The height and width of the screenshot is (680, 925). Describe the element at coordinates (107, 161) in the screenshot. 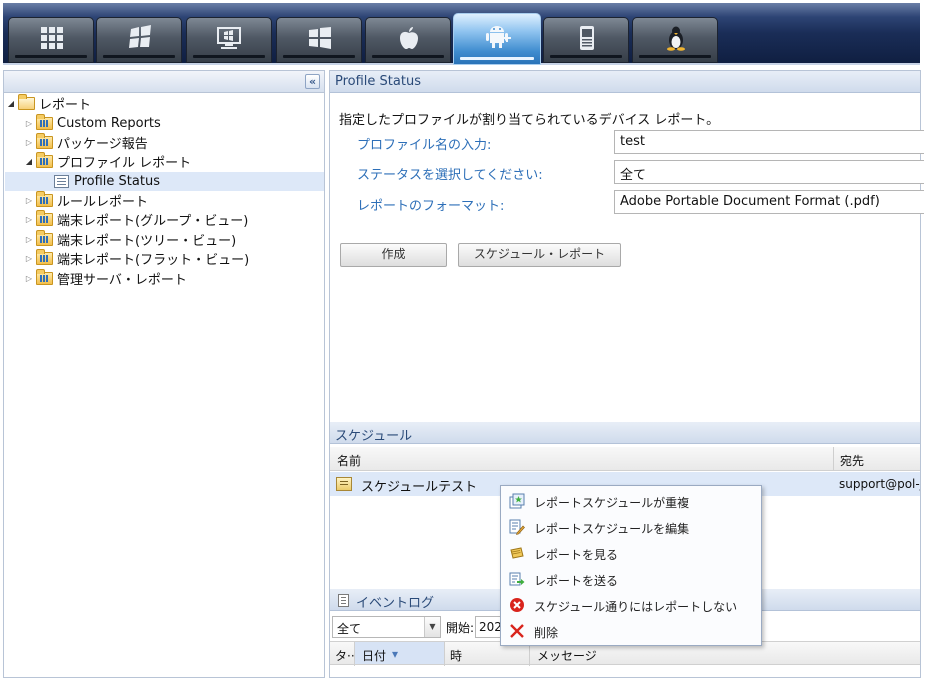

I see `tree-item-profile-reports: ◢ プロファイル レポート` at that location.